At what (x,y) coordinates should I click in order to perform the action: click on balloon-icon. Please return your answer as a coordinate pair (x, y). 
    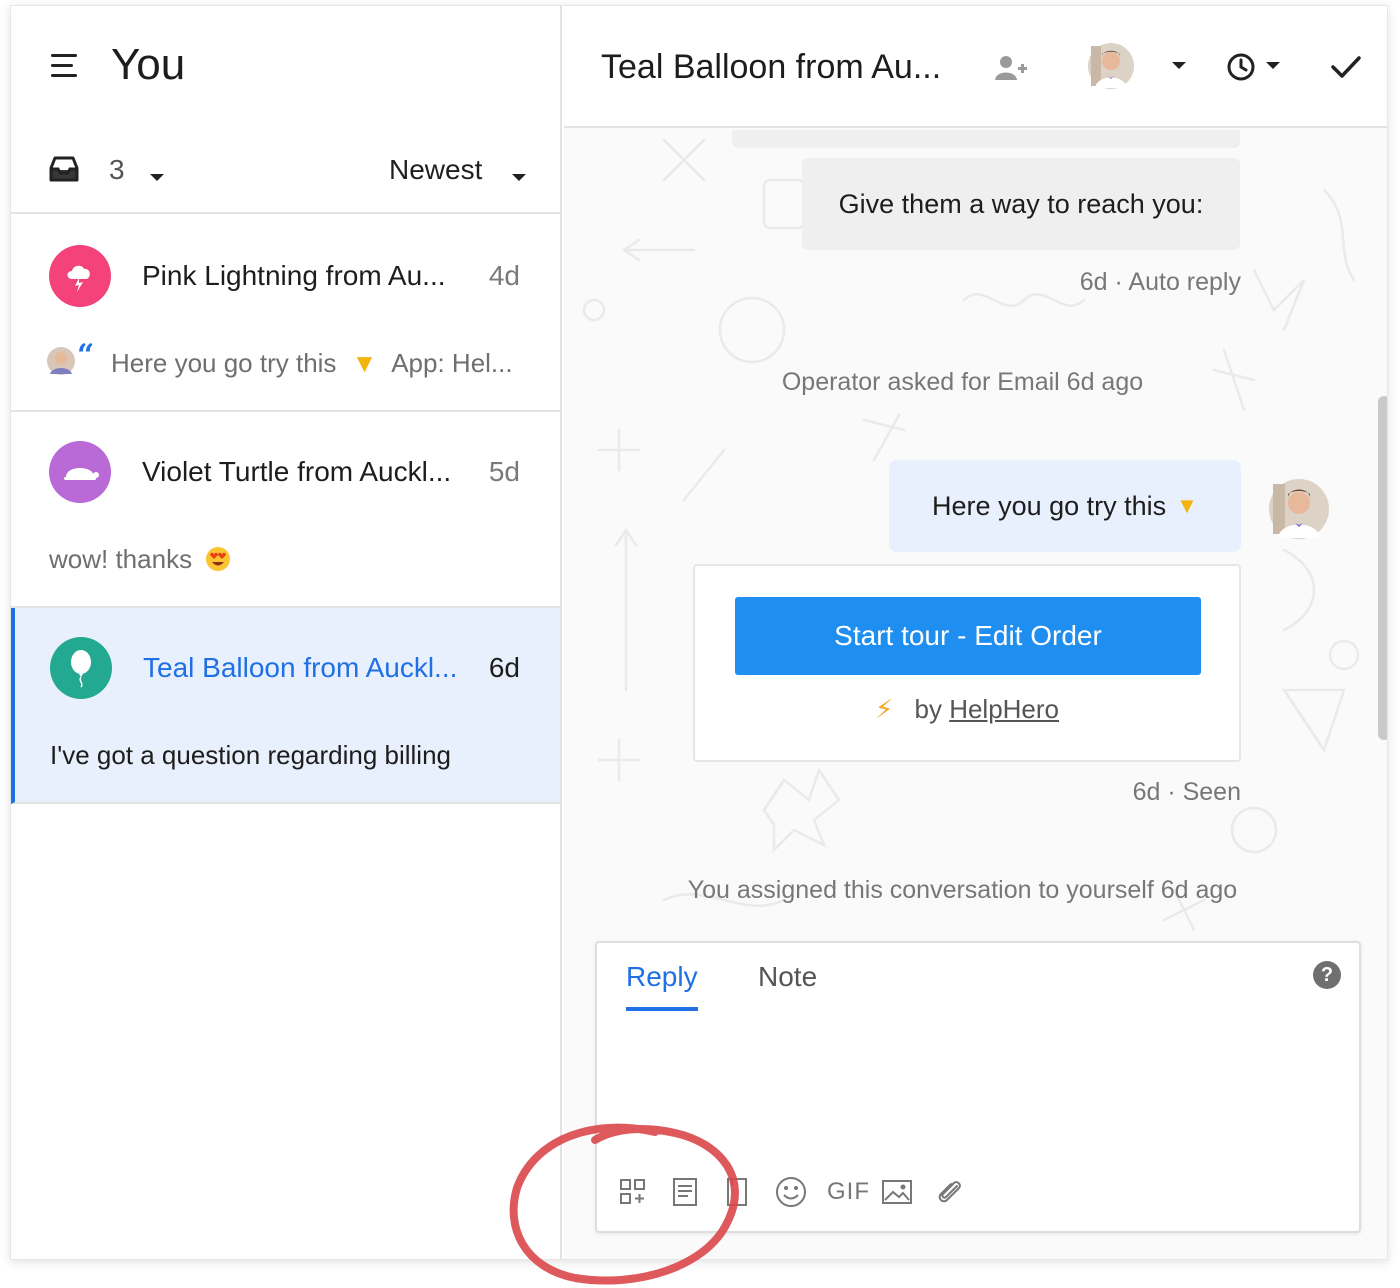
    Looking at the image, I should click on (81, 669).